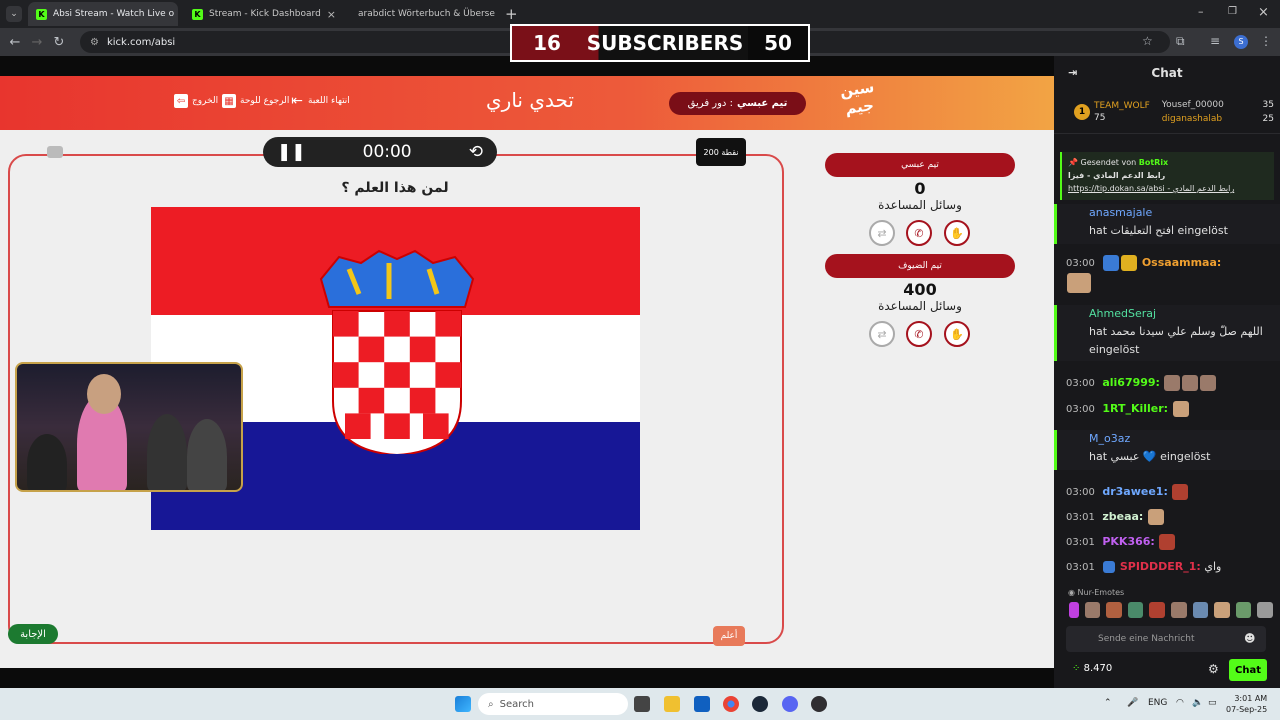 The width and height of the screenshot is (1280, 720). I want to click on chat-message: 03:01 SPIDDDER_1: واي, so click(1167, 567).